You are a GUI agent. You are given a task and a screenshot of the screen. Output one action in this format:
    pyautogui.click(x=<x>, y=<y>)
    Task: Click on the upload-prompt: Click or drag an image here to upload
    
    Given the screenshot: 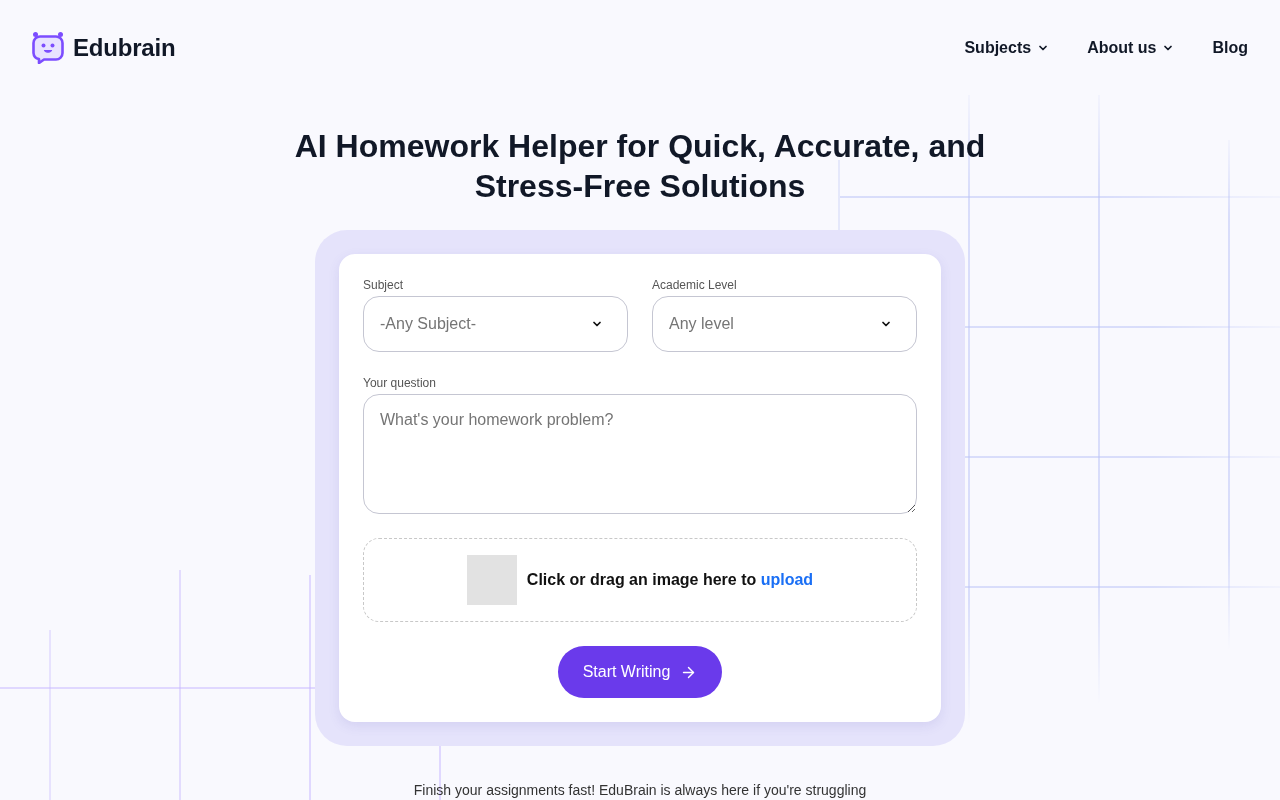 What is the action you would take?
    pyautogui.click(x=670, y=580)
    